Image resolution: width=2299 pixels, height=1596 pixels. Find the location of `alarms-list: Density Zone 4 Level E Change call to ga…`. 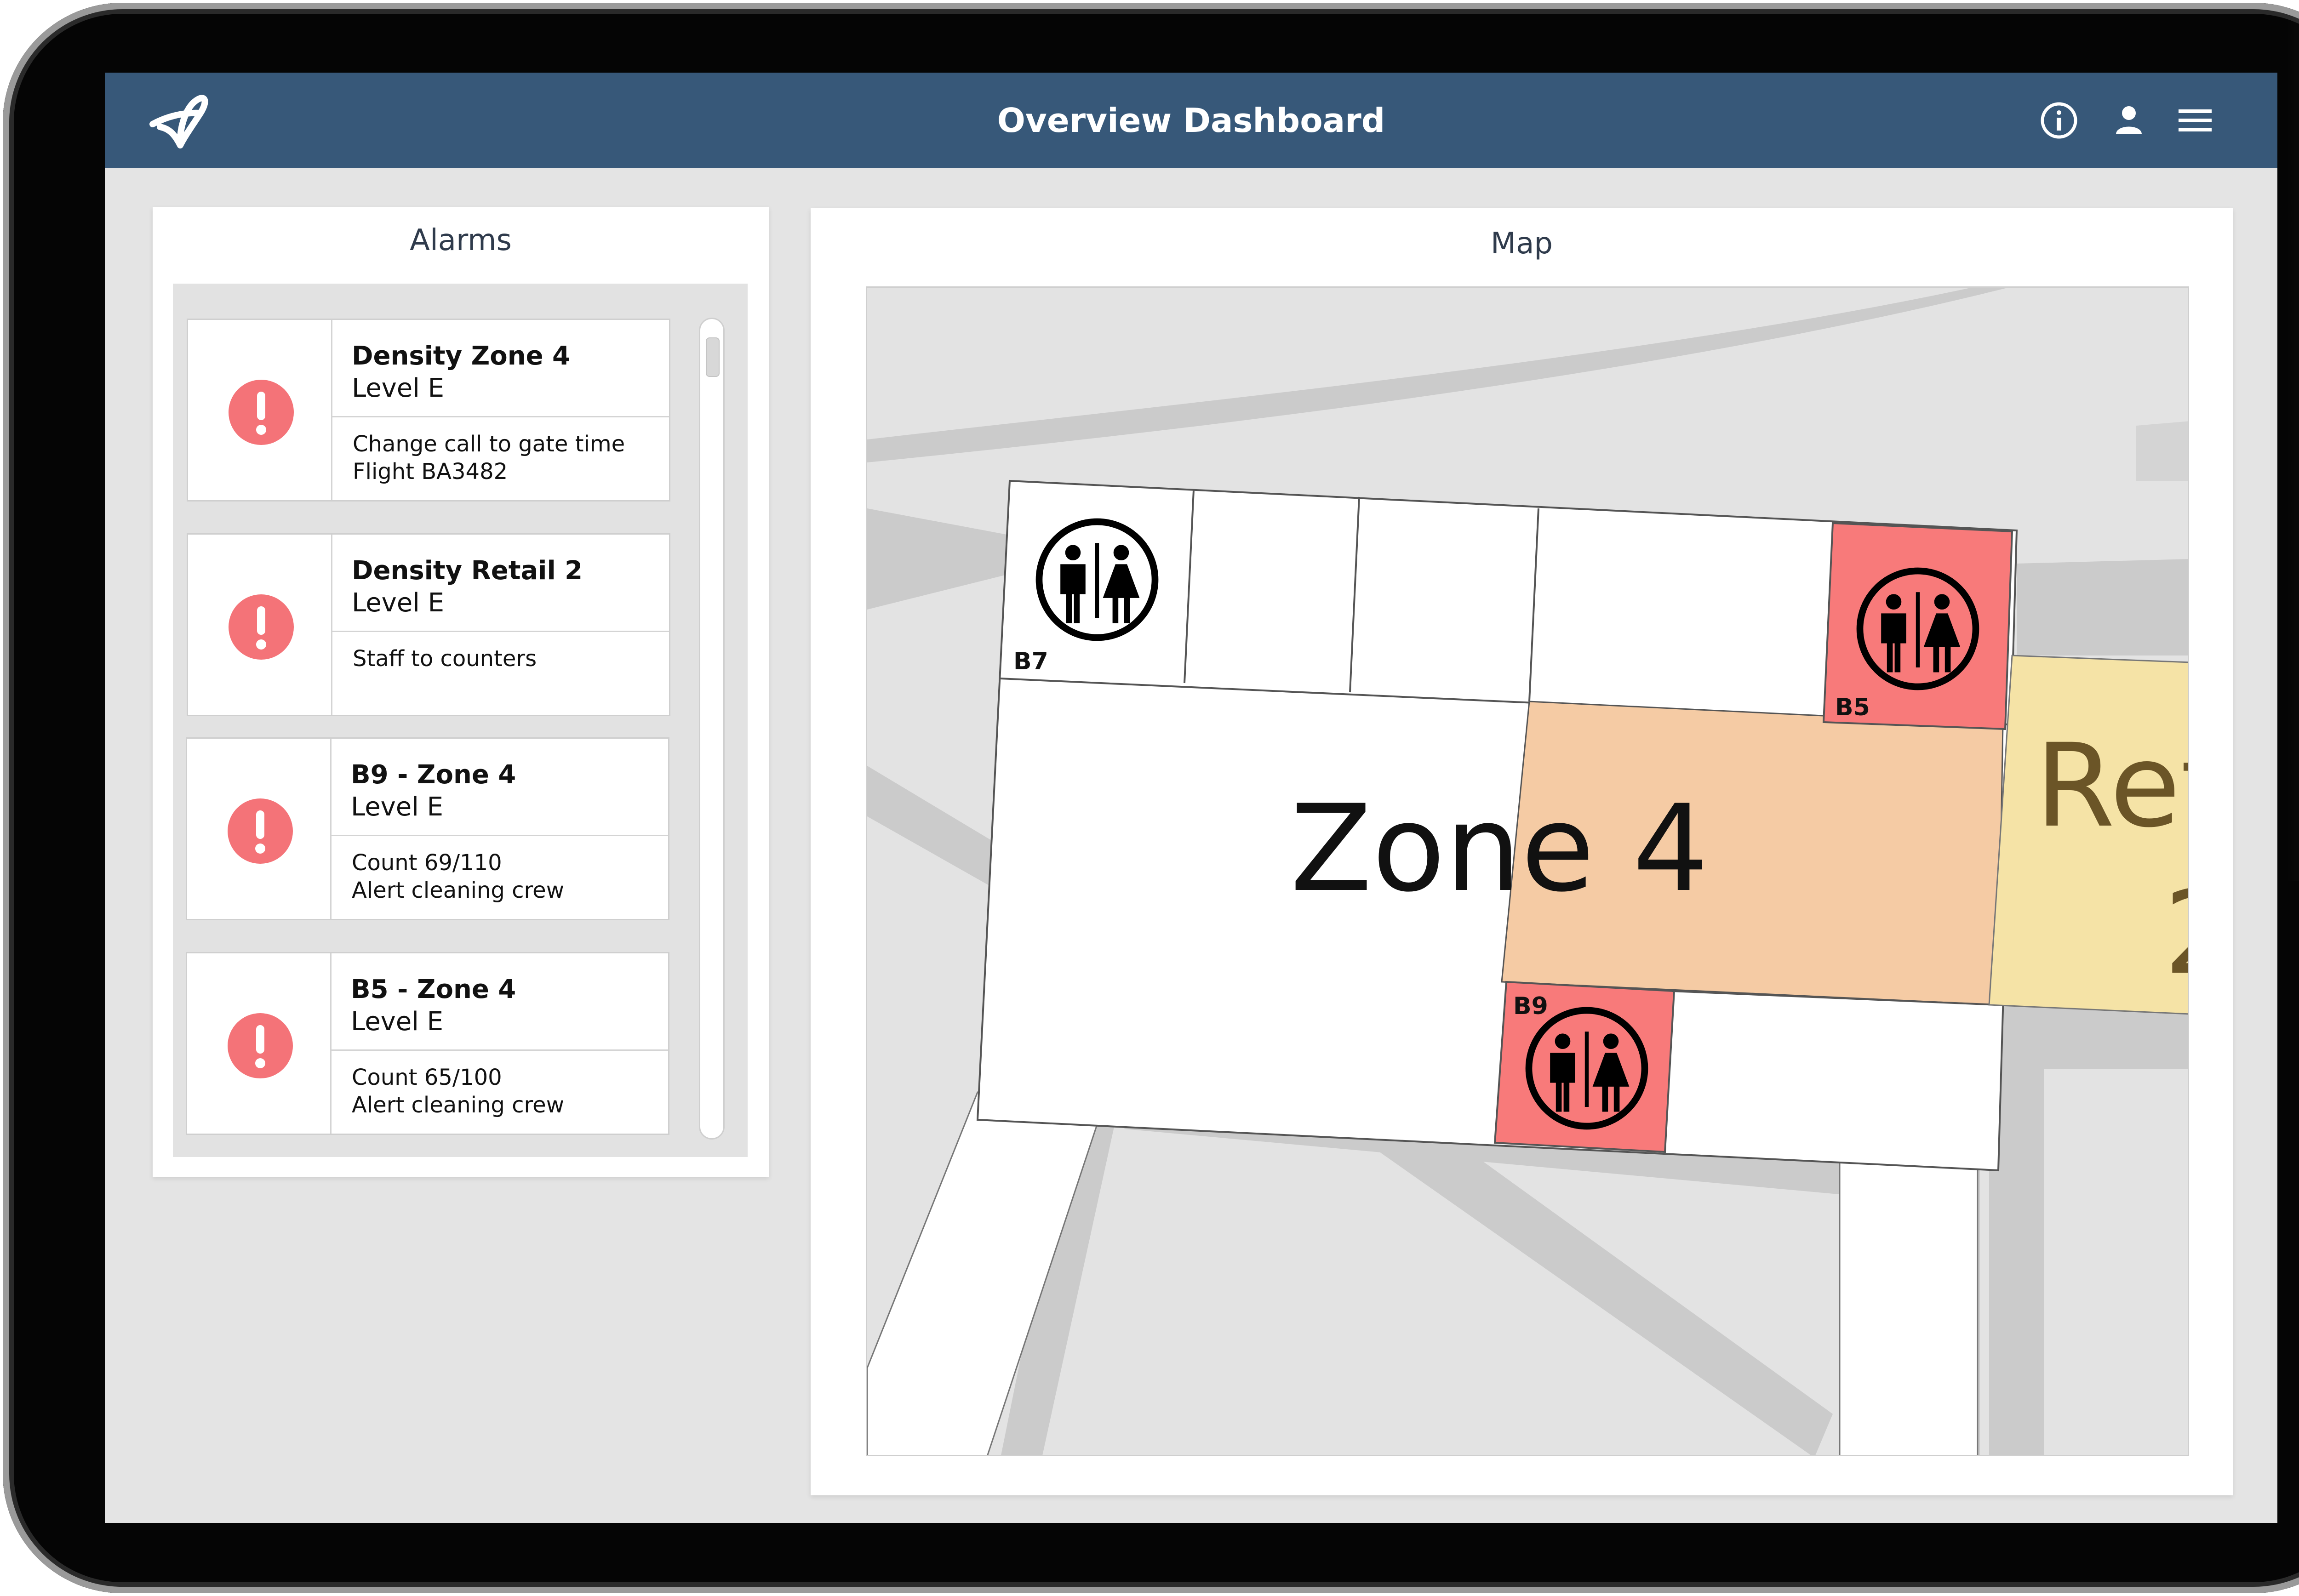

alarms-list: Density Zone 4 Level E Change call to ga… is located at coordinates (460, 720).